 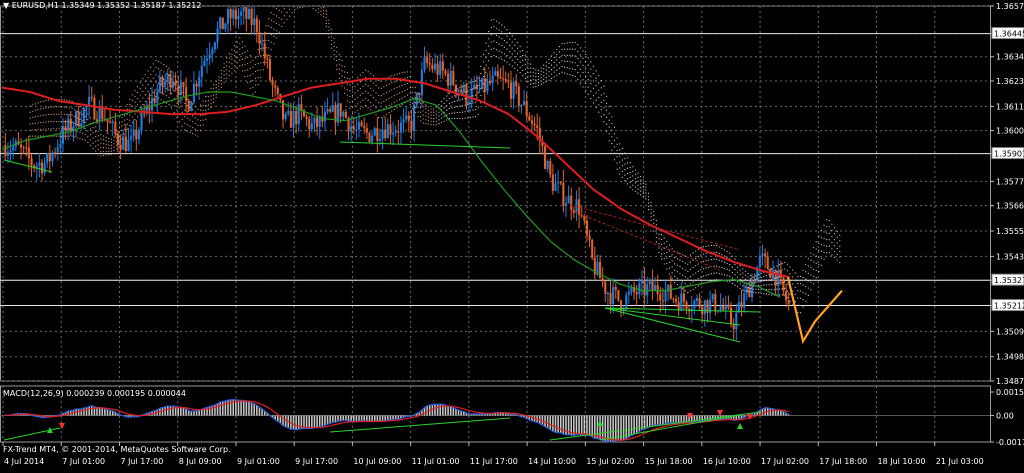 I want to click on price-tick-label: 1.36230, so click(x=1010, y=81).